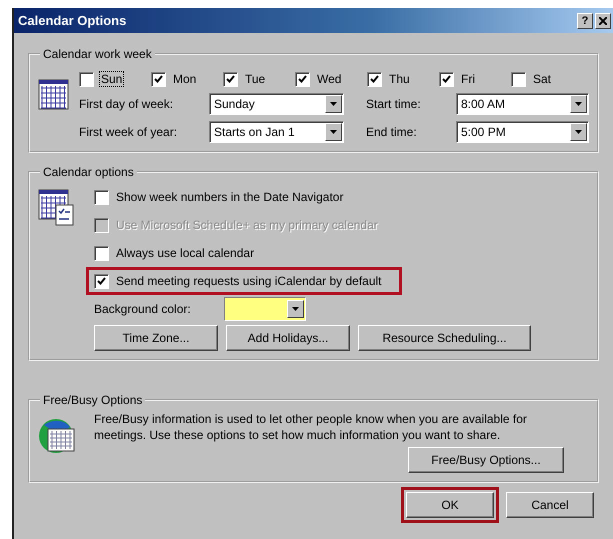 This screenshot has height=539, width=613. I want to click on globe-calendar-icon, so click(57, 436).